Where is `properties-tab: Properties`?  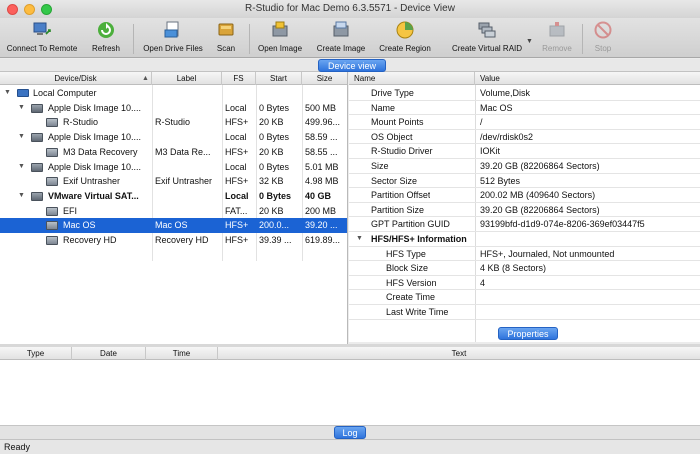 properties-tab: Properties is located at coordinates (528, 333).